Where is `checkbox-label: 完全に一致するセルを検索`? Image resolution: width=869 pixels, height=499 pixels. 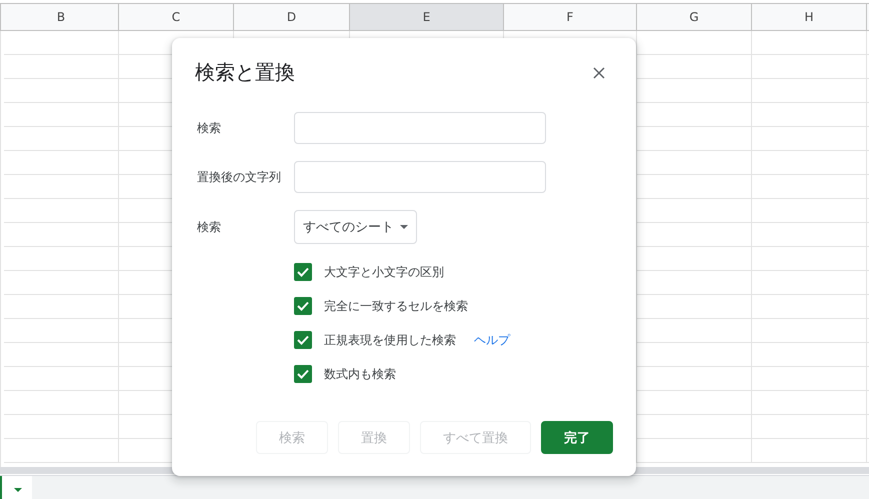
checkbox-label: 完全に一致するセルを検索 is located at coordinates (396, 306).